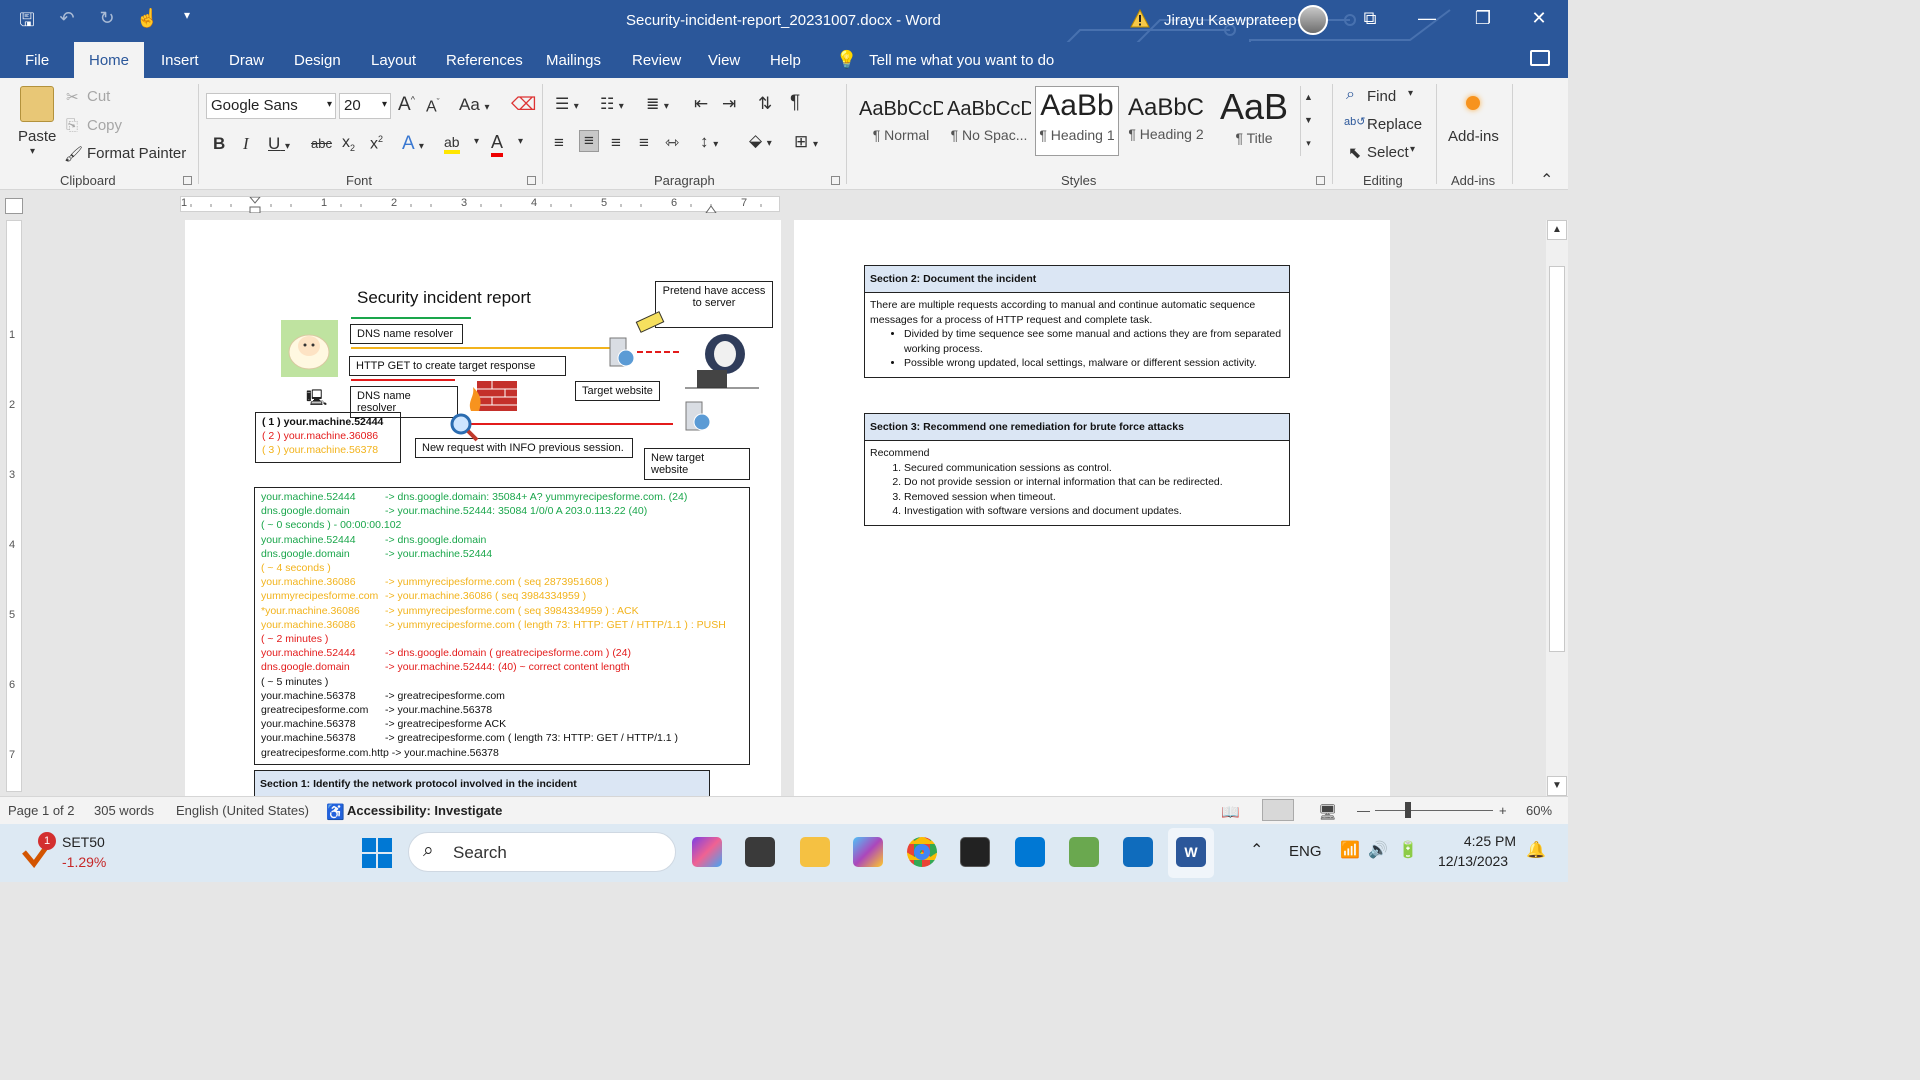 This screenshot has width=1920, height=1080. I want to click on zoom-slider, so click(1434, 810).